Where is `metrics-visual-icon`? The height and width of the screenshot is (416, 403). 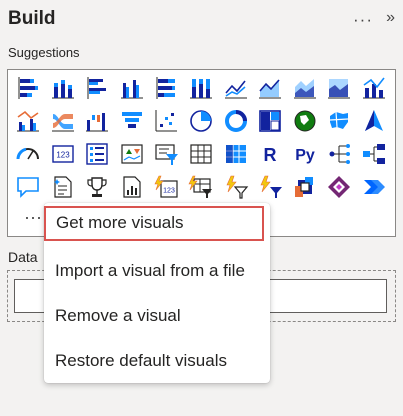 metrics-visual-icon is located at coordinates (305, 187).